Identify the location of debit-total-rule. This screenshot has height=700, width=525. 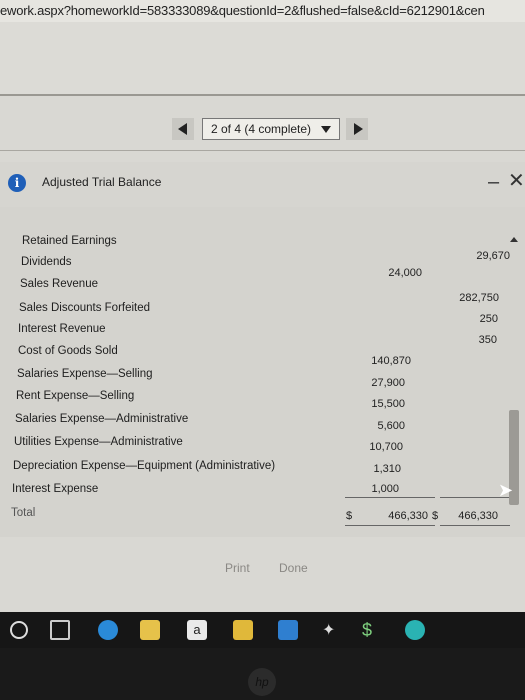
(390, 497).